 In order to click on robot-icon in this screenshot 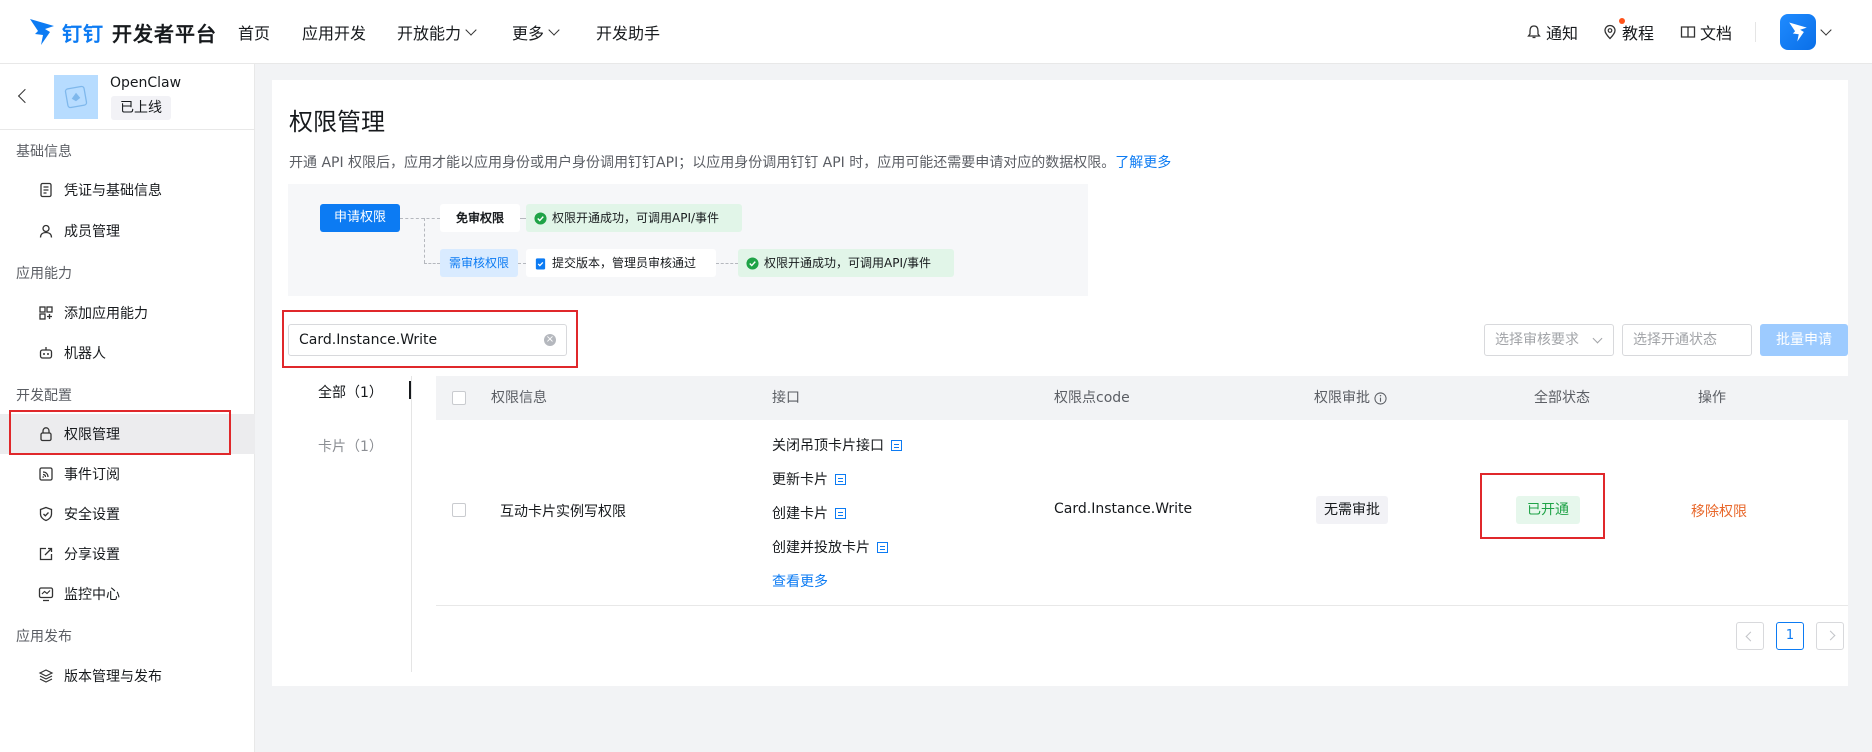, I will do `click(46, 353)`.